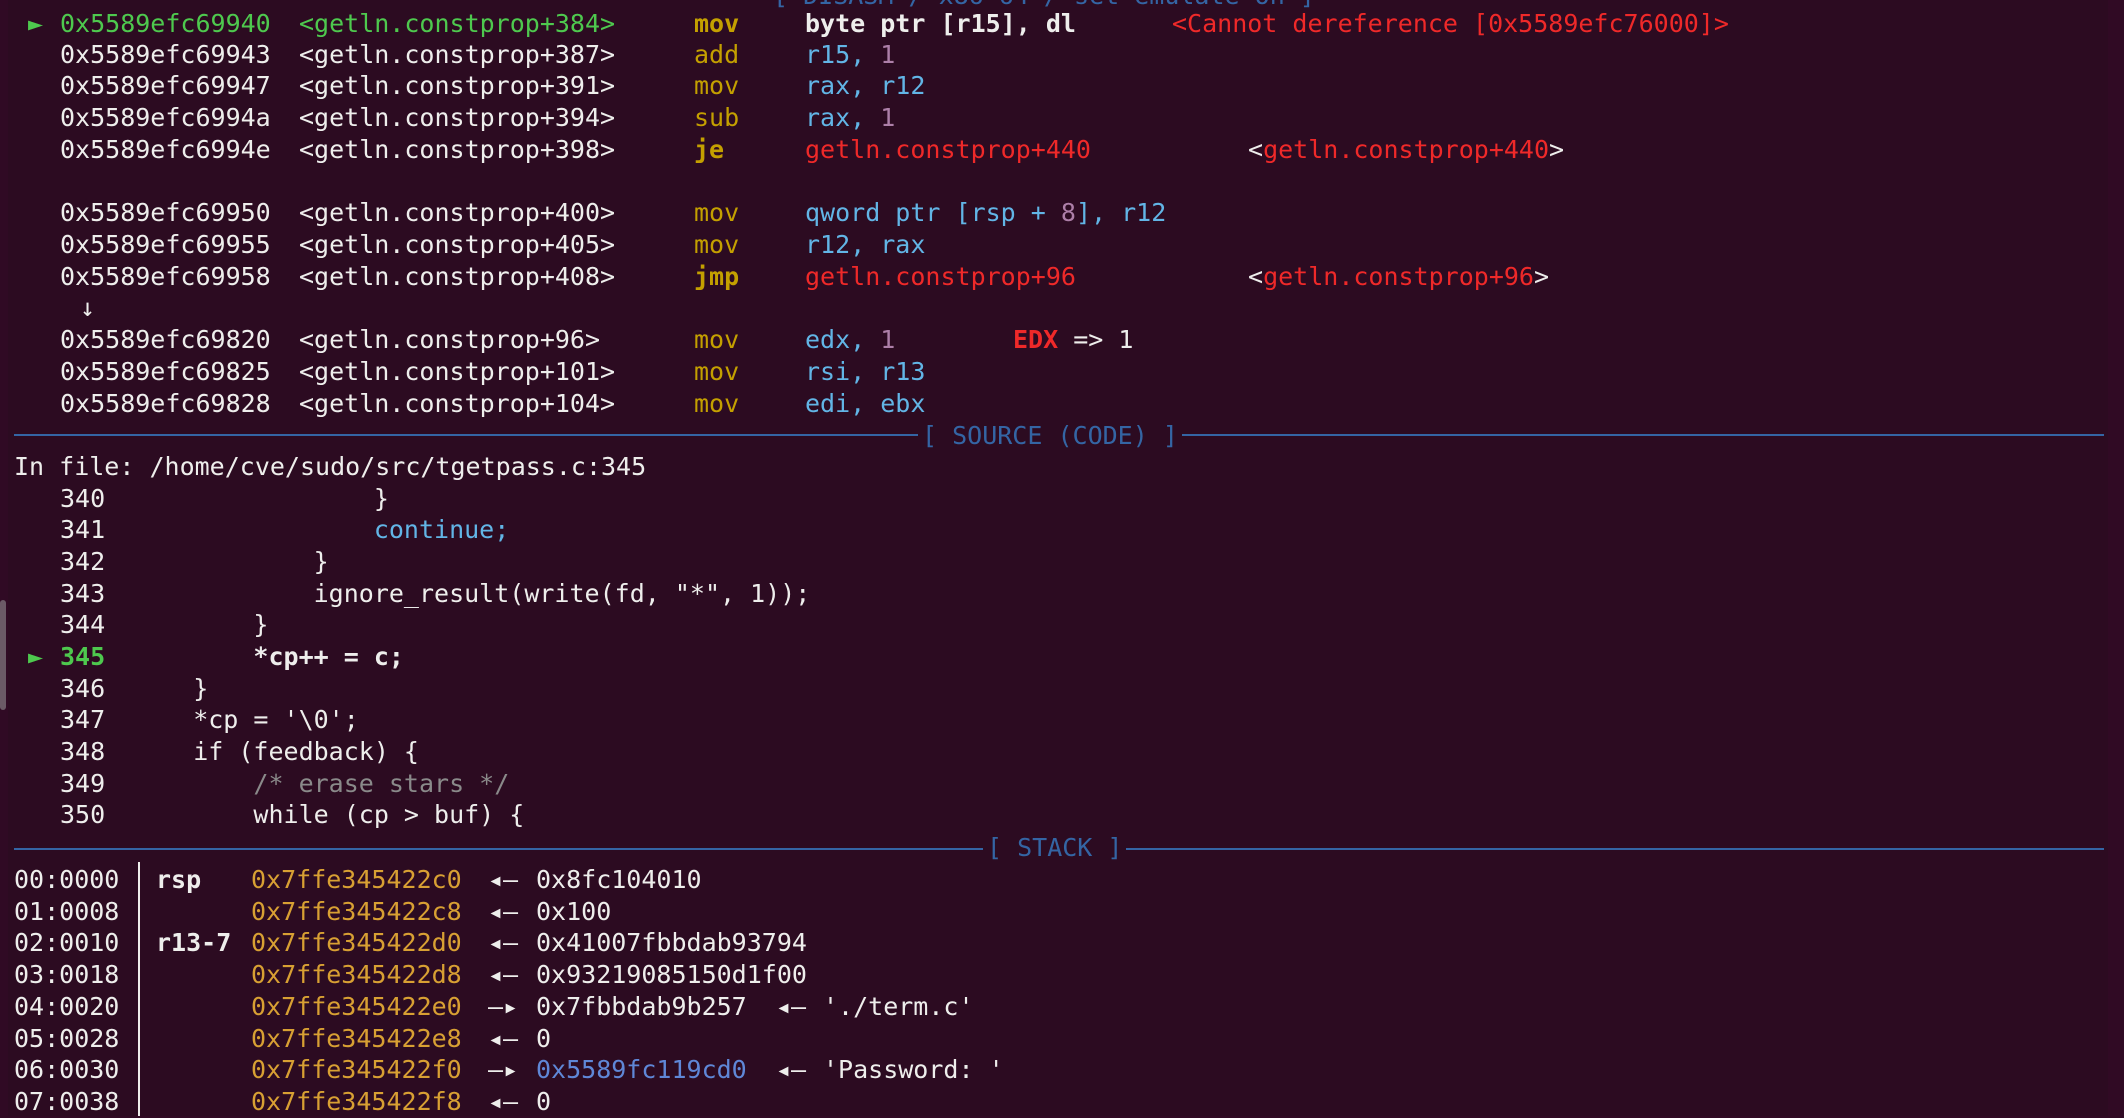 This screenshot has width=2124, height=1118. Describe the element at coordinates (139, 989) in the screenshot. I see `stack-divider` at that location.